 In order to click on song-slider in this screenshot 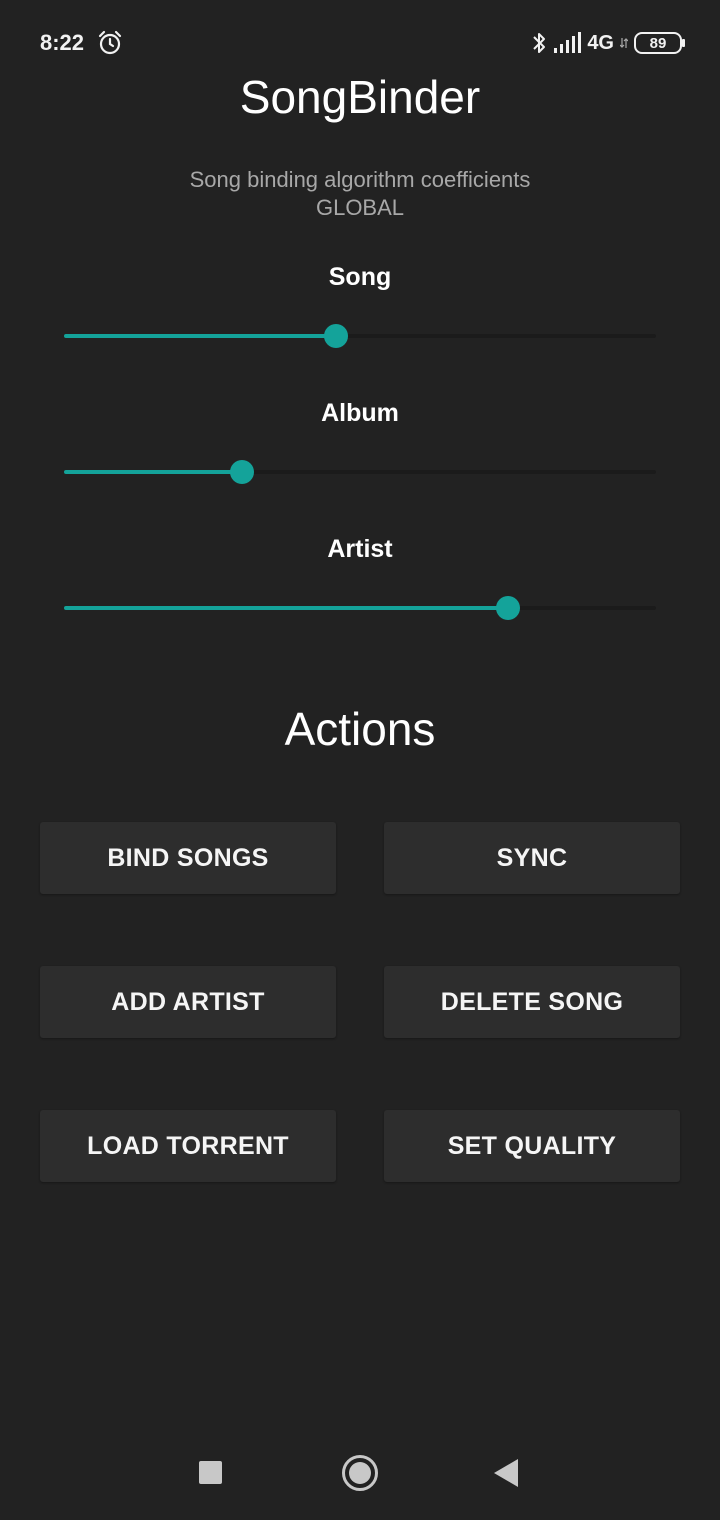, I will do `click(360, 336)`.